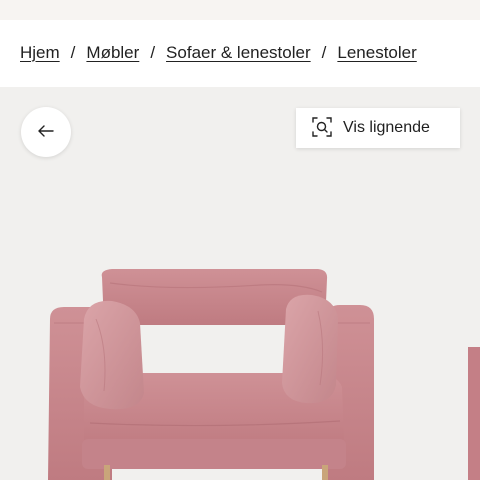 The height and width of the screenshot is (480, 480). Describe the element at coordinates (376, 53) in the screenshot. I see `breadcrumb-lenestoler: Lenestoler` at that location.